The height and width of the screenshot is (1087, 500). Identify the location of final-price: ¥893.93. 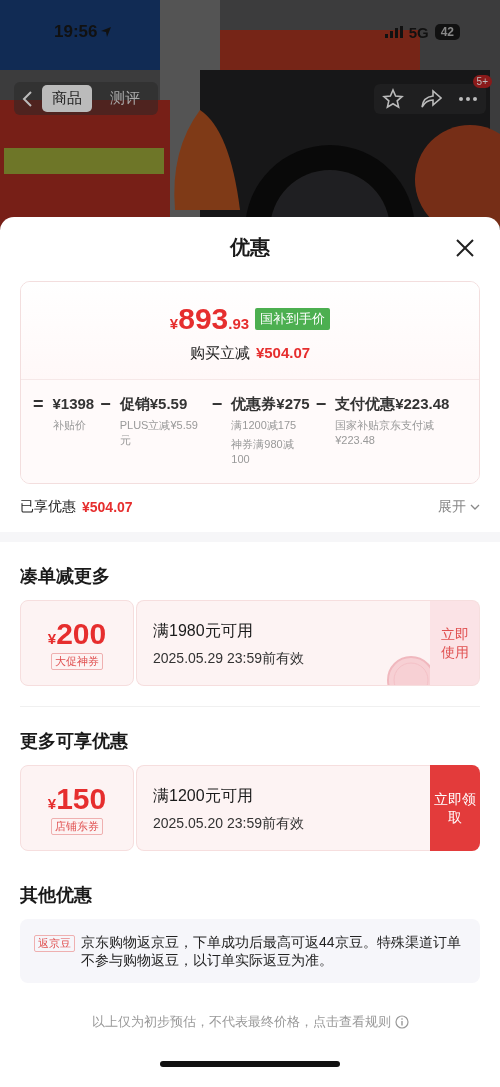
(209, 319).